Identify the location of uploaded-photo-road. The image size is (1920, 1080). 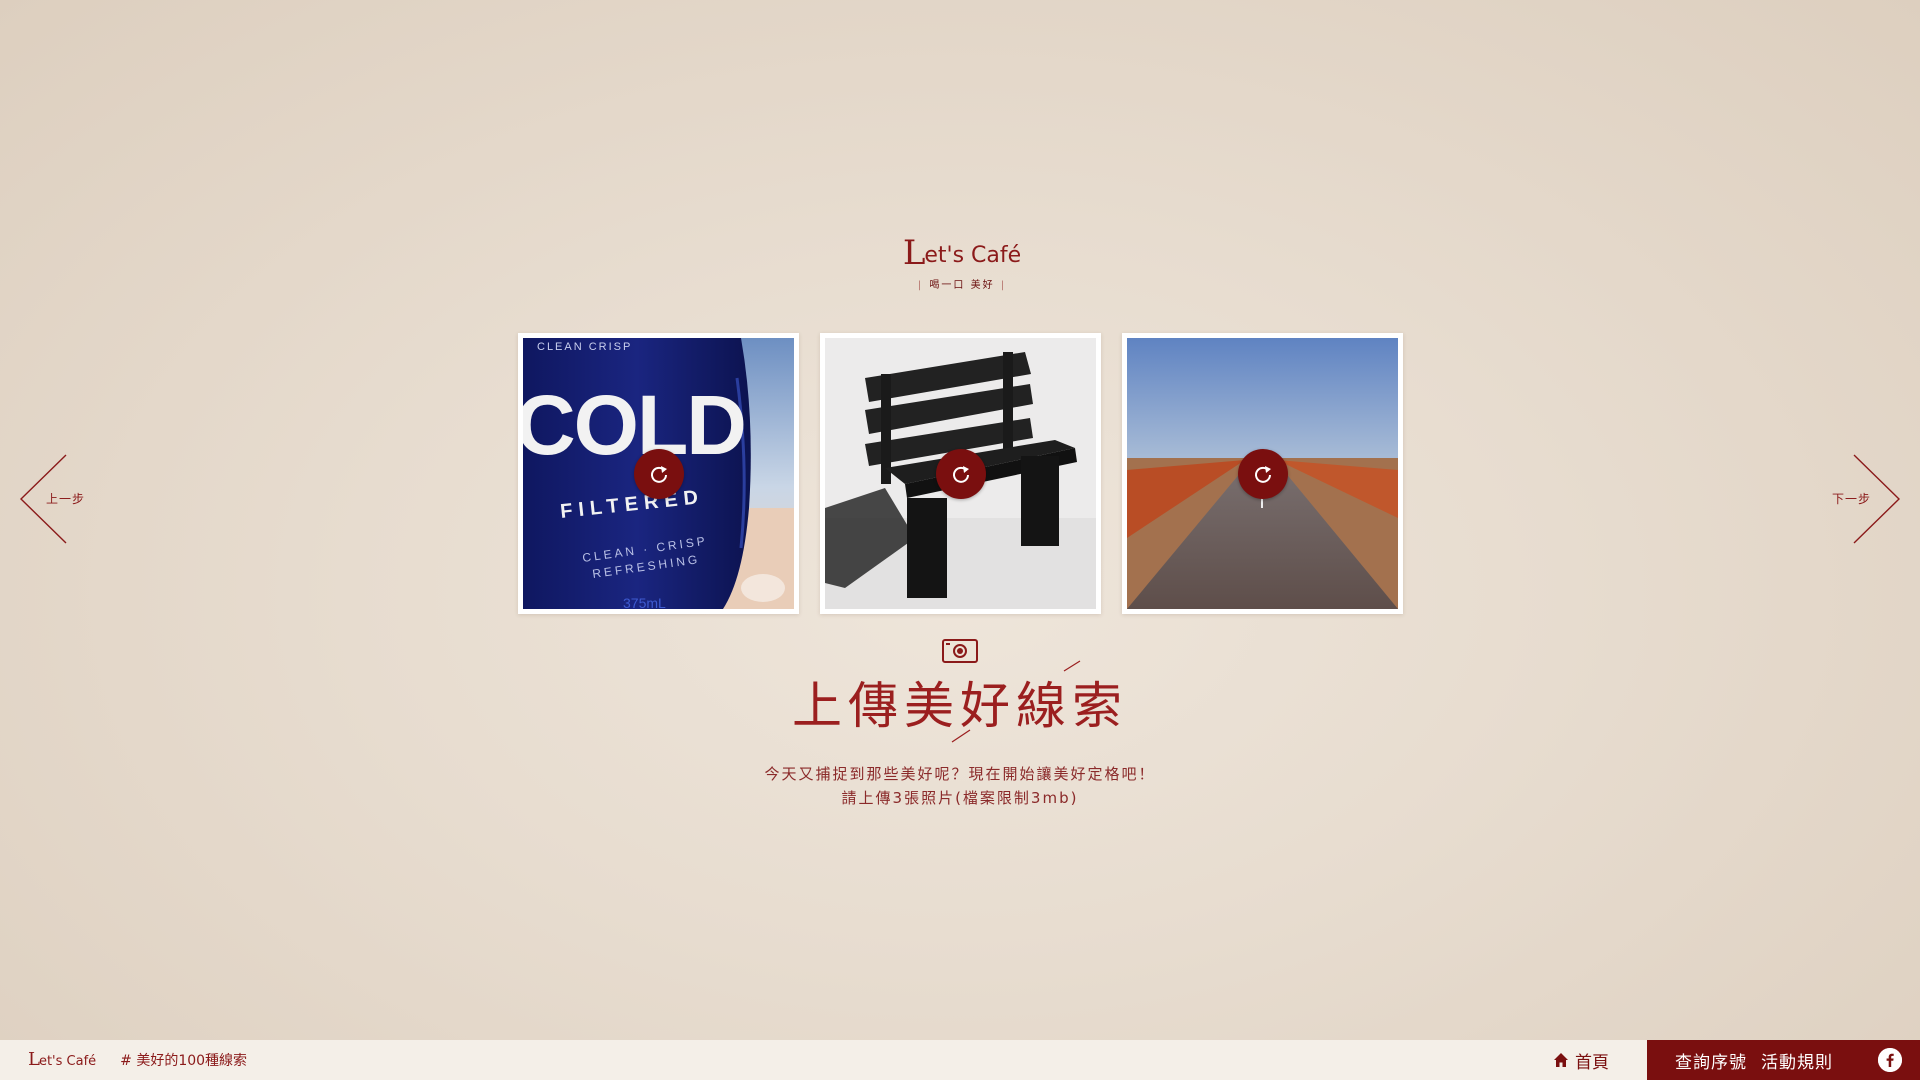
(1262, 473).